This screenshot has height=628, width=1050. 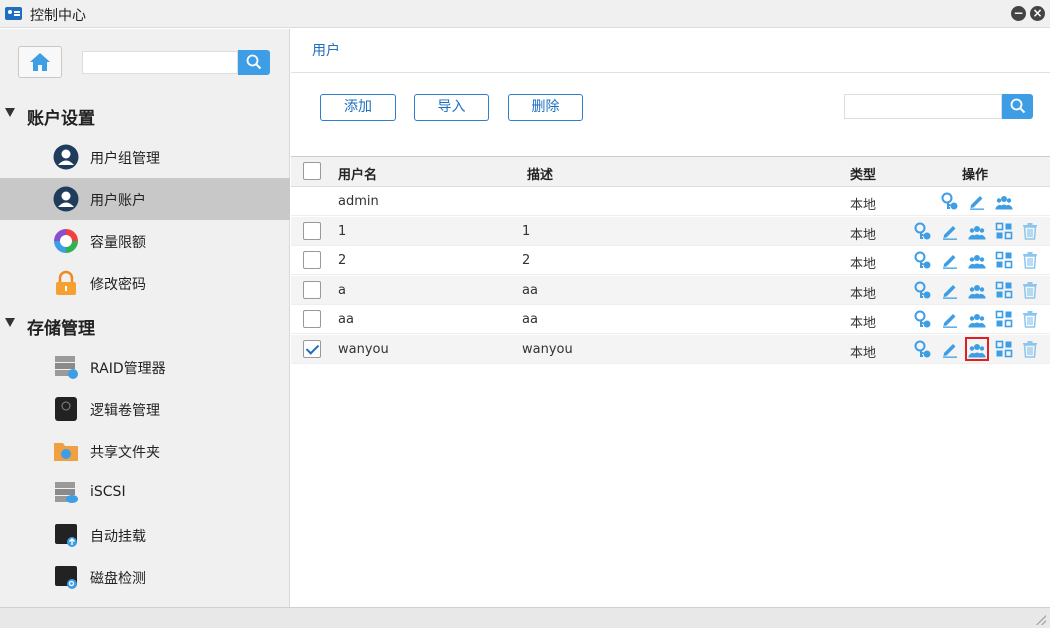 What do you see at coordinates (145, 283) in the screenshot?
I see `sidebar-item-change-password: 修改密码` at bounding box center [145, 283].